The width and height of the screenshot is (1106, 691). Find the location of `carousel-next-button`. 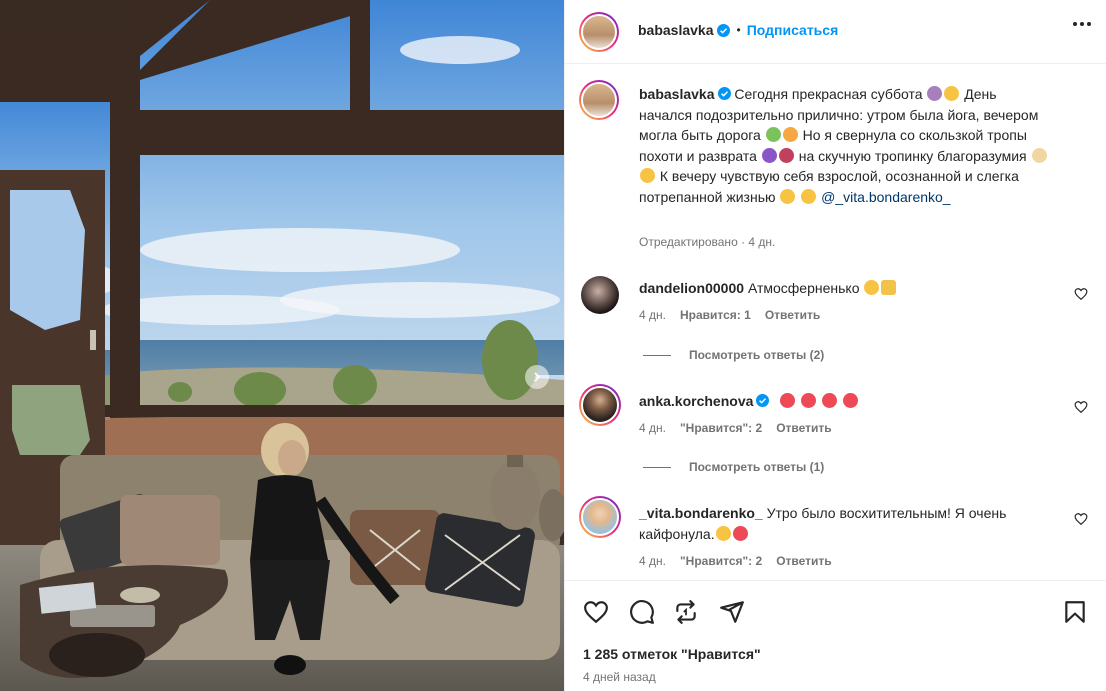

carousel-next-button is located at coordinates (537, 377).